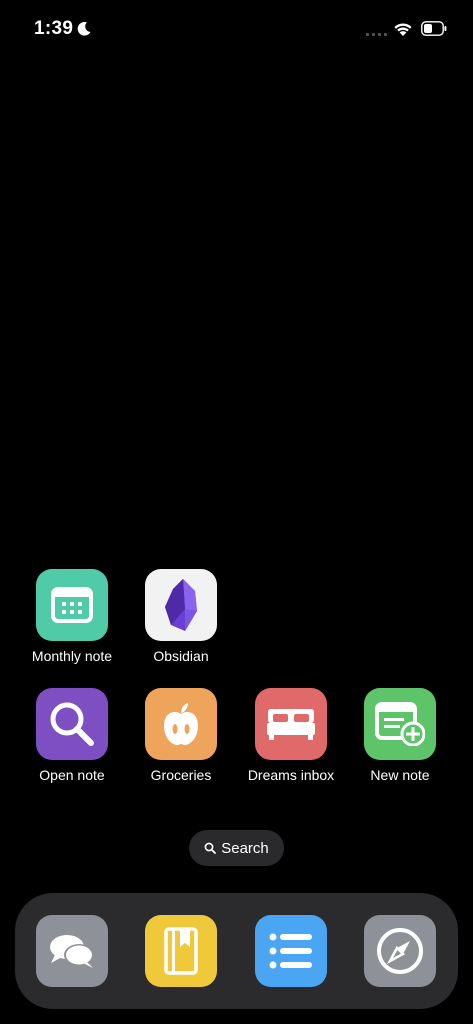 This screenshot has height=1024, width=473. What do you see at coordinates (181, 724) in the screenshot?
I see `apple-icon` at bounding box center [181, 724].